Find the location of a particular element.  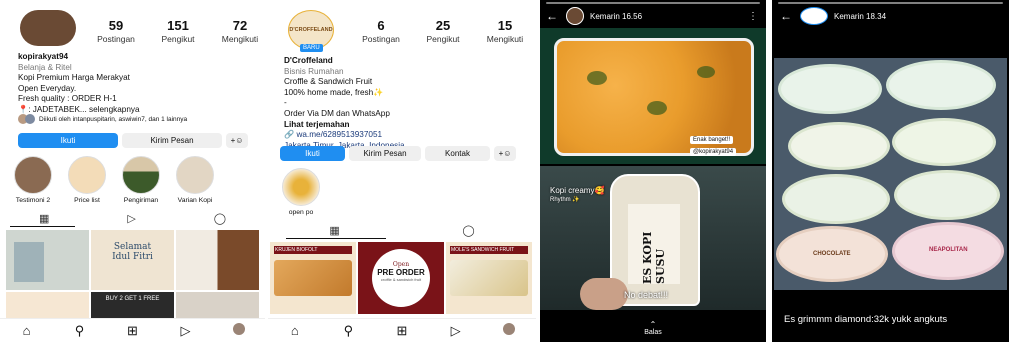

highlight-item: Varian Kopi is located at coordinates (195, 180).